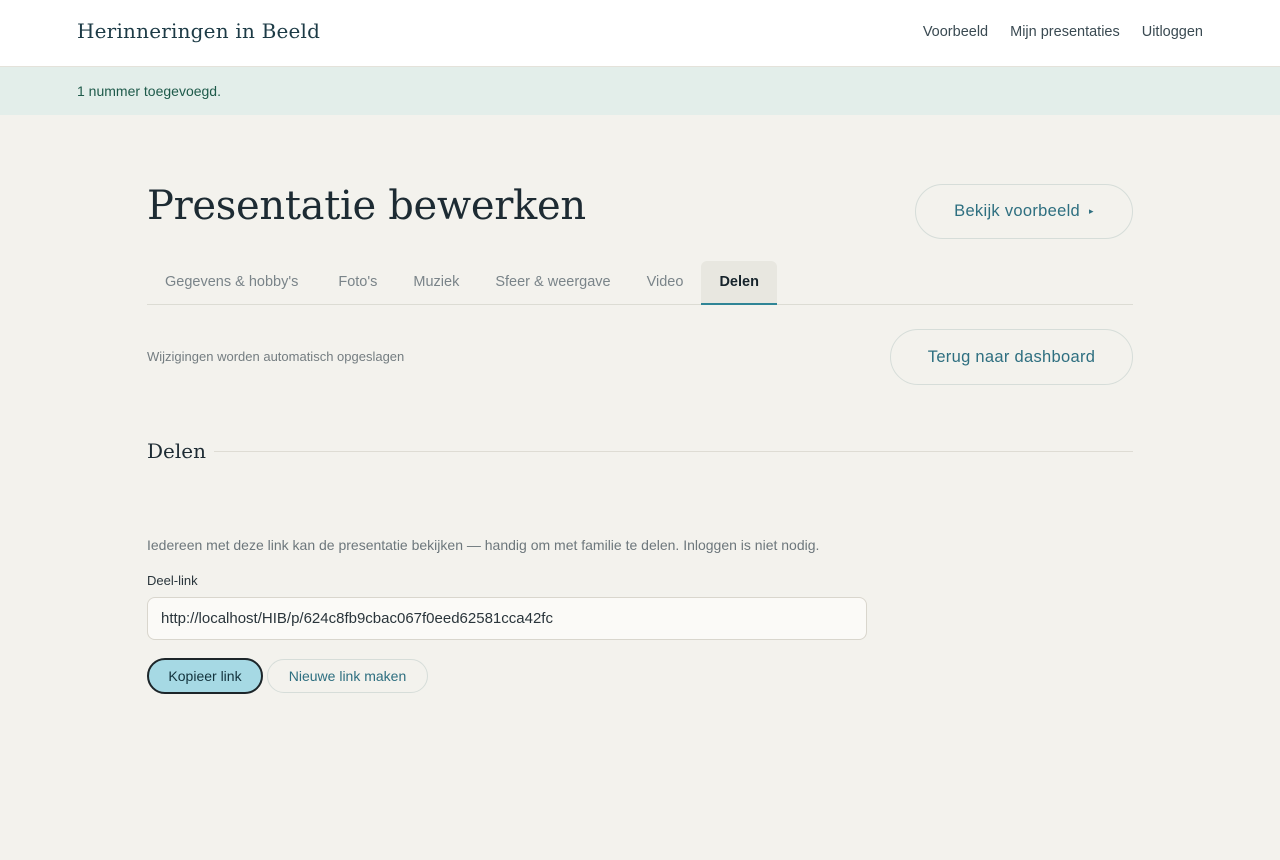 Image resolution: width=1280 pixels, height=860 pixels. I want to click on tab-muziek: Muziek, so click(436, 282).